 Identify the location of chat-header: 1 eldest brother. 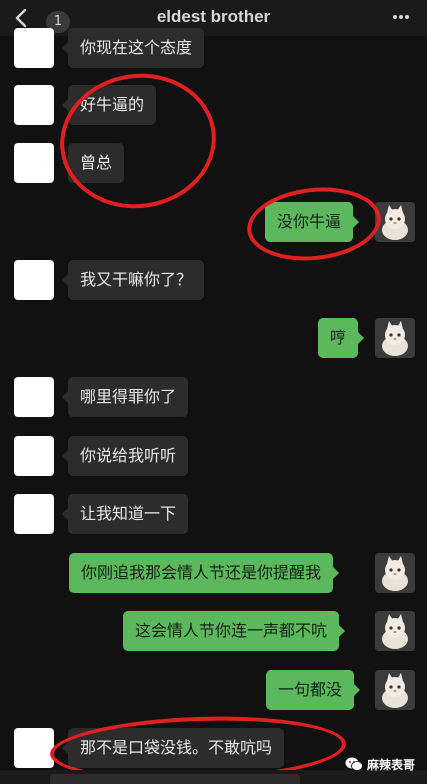
(213, 18).